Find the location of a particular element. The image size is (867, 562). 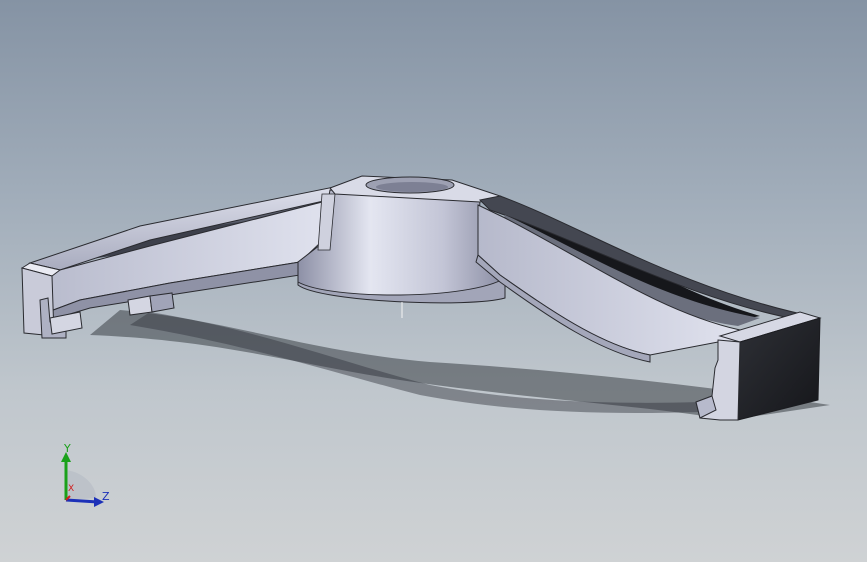

triad-x-label: X is located at coordinates (71, 489).